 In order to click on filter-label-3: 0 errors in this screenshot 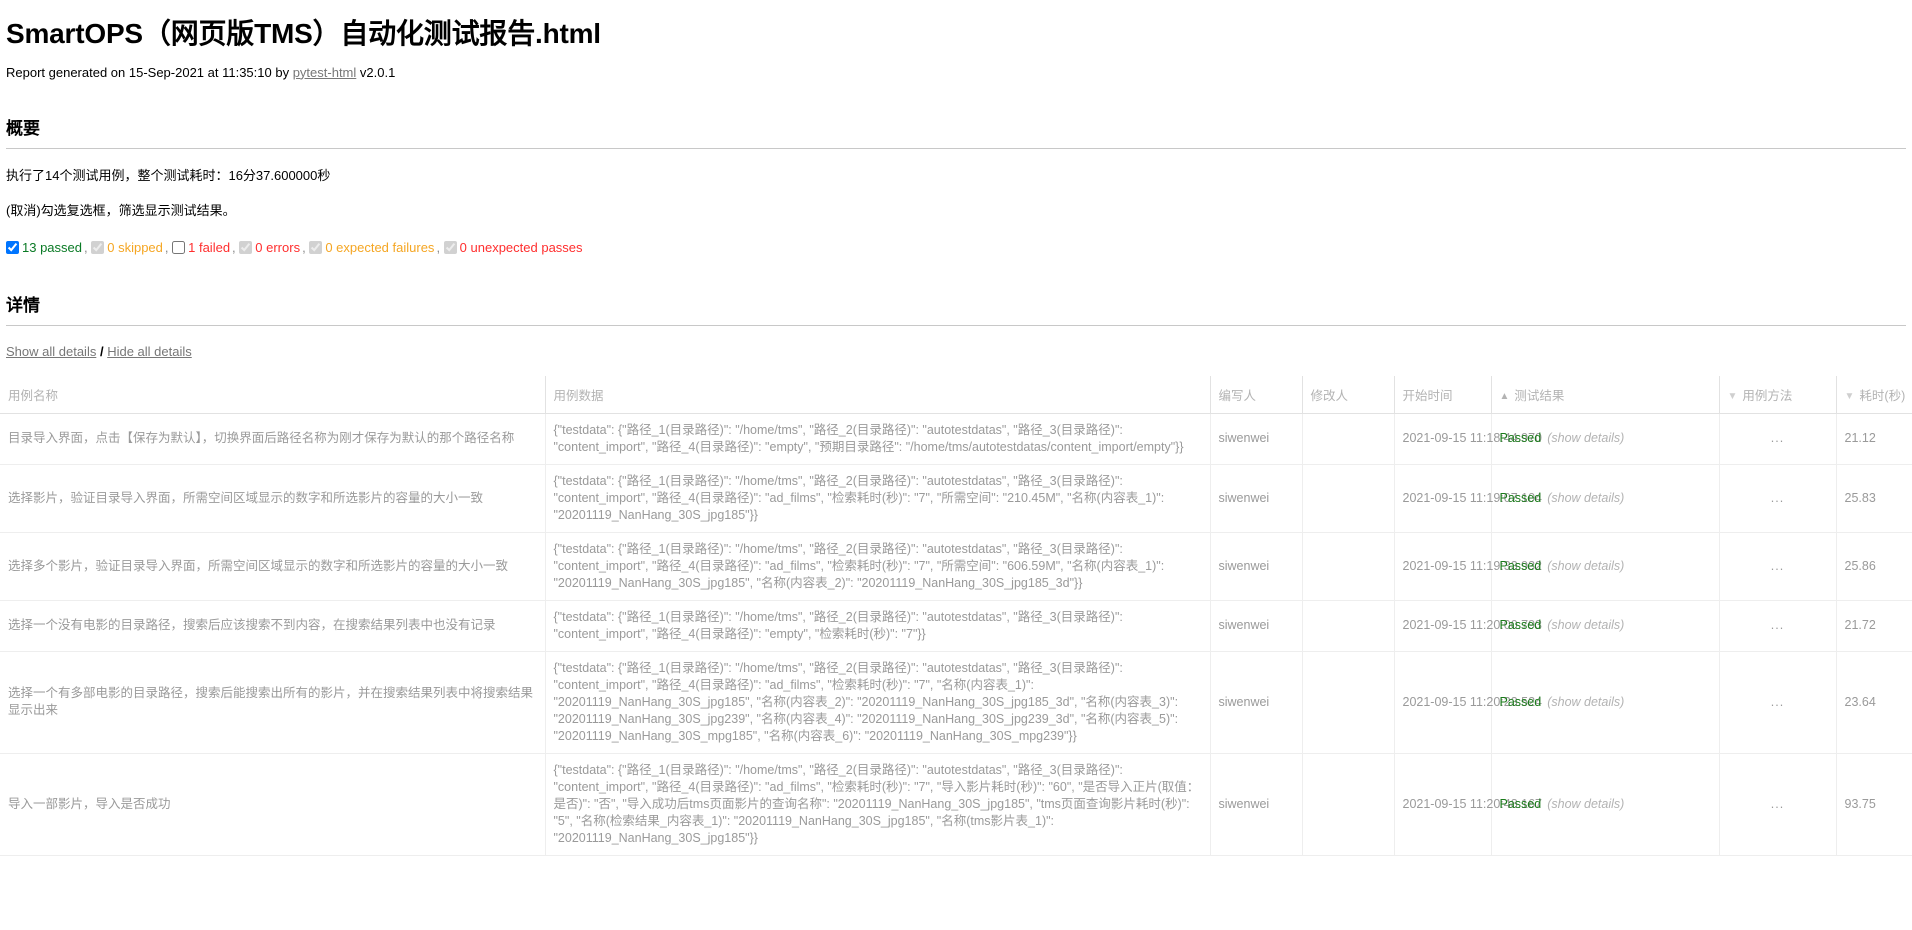, I will do `click(278, 247)`.